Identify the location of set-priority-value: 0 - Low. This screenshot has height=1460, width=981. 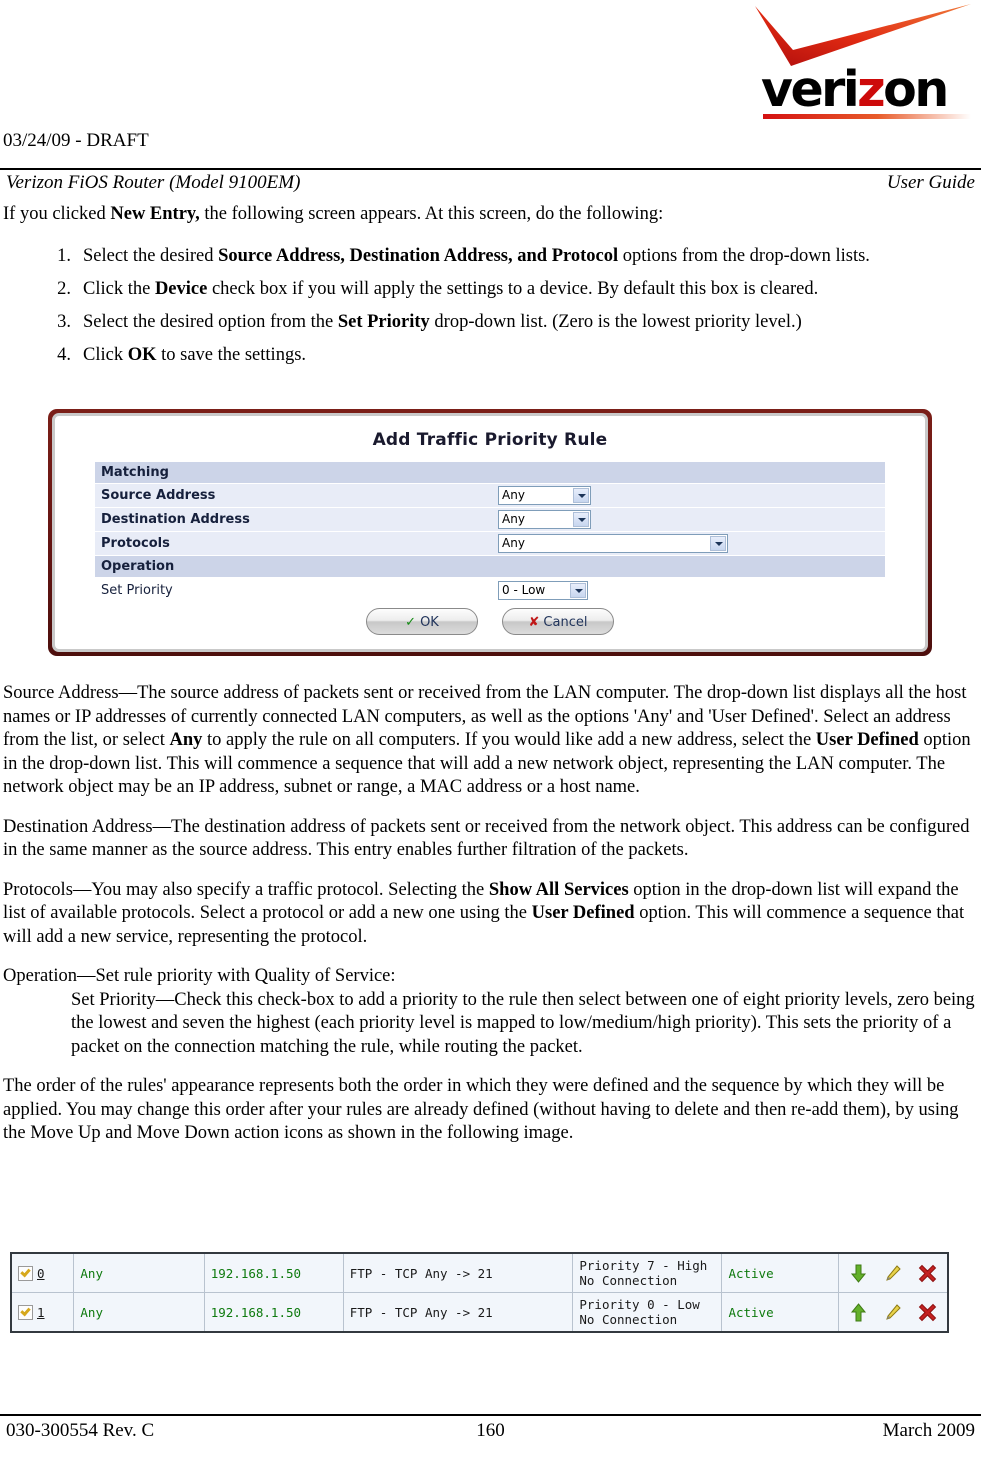
(524, 590).